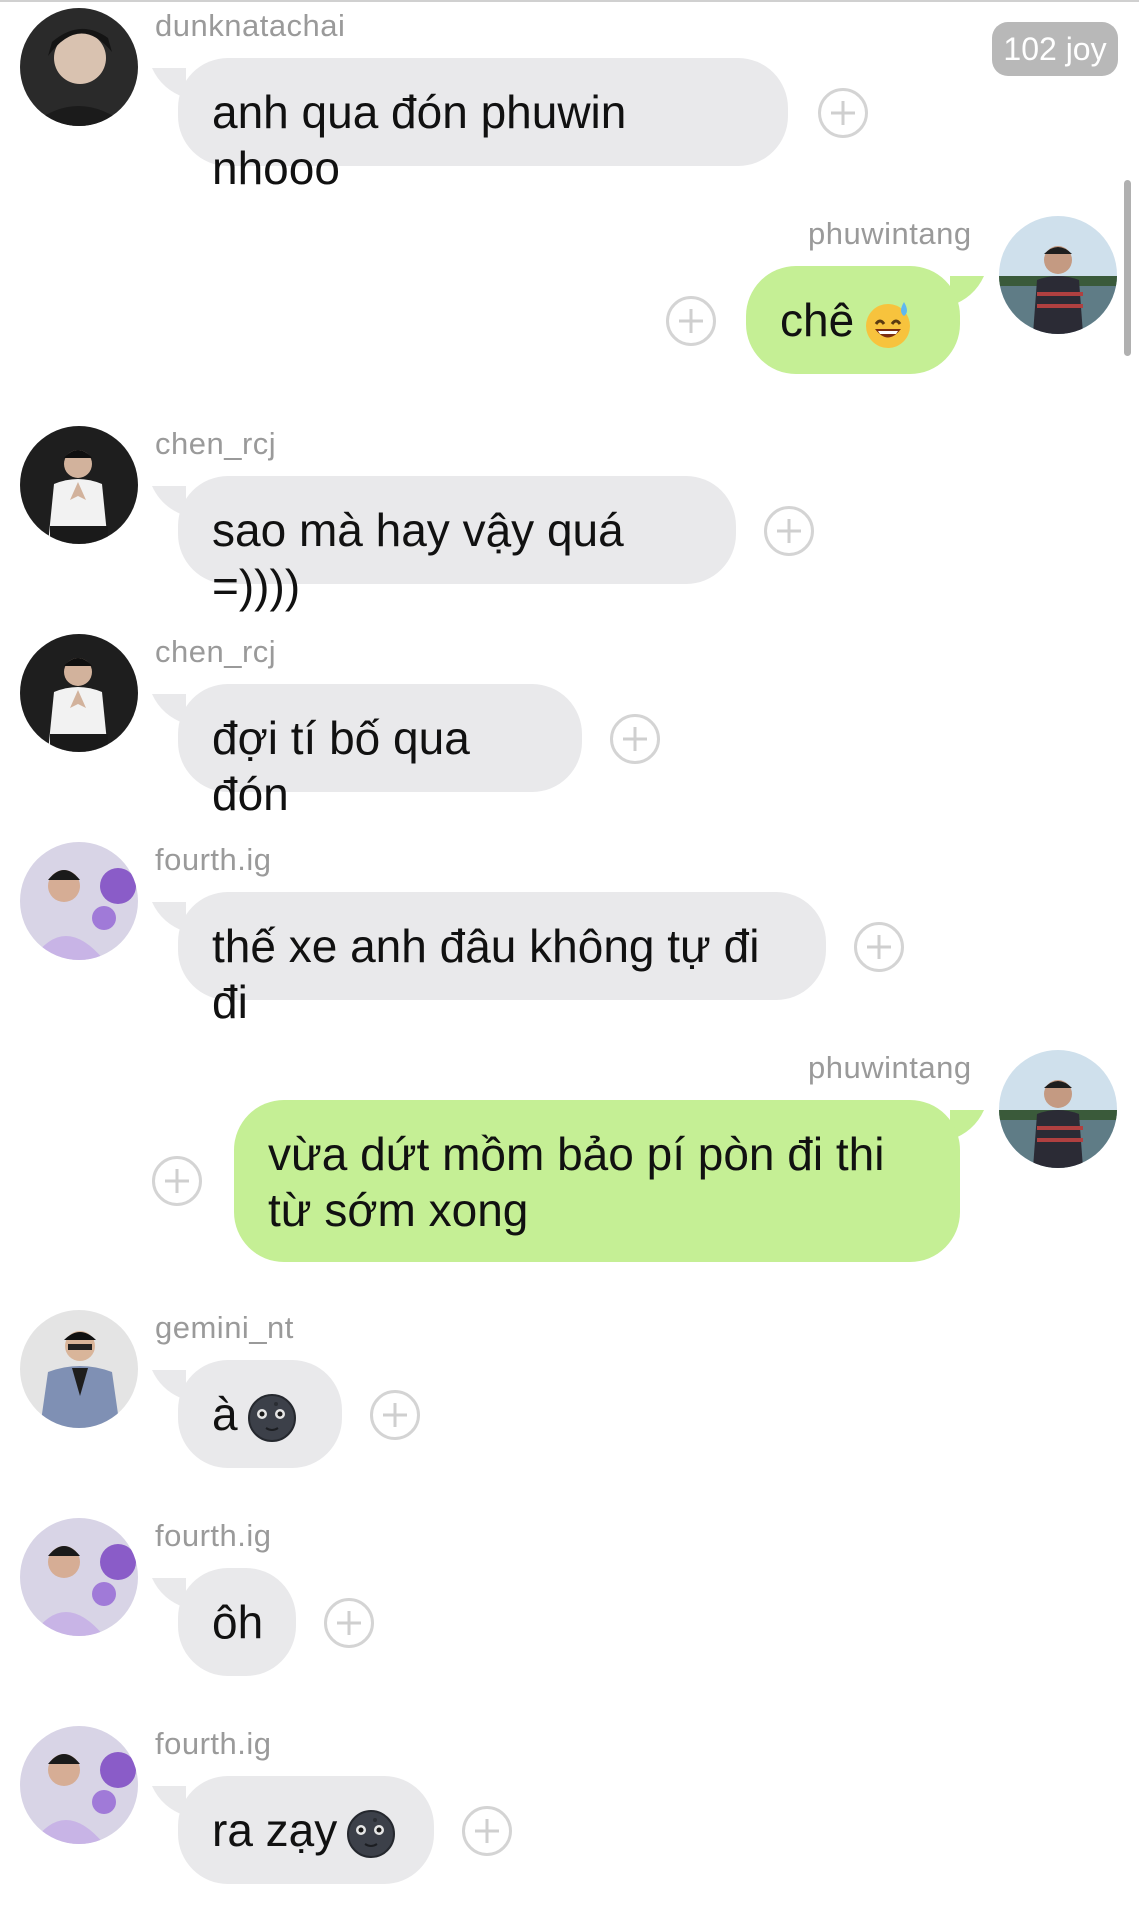  I want to click on message-bubble: anh qua đón phuwin nhooo, so click(483, 126).